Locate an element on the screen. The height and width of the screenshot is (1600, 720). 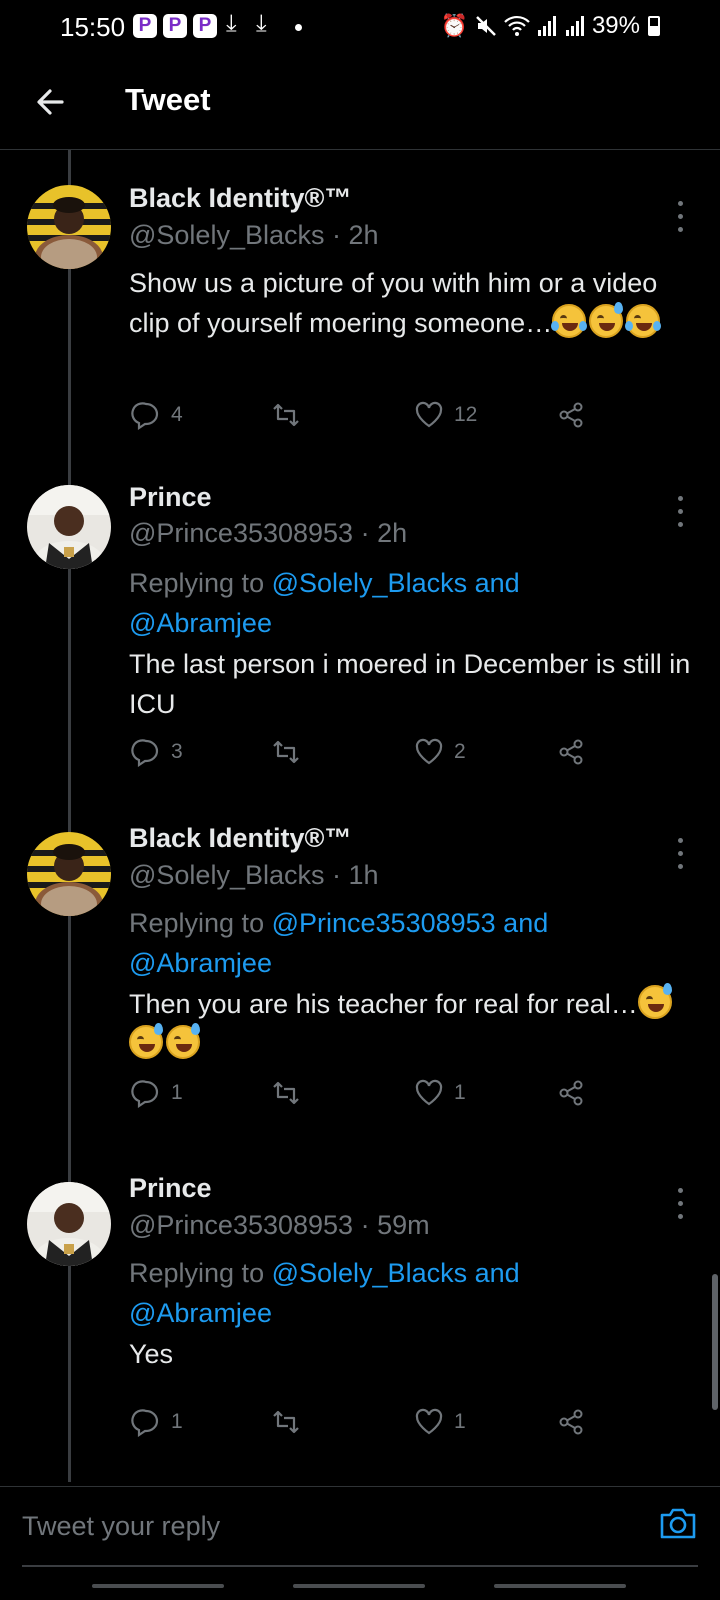
replying-to: Replying to @Prince35308953 and @Abramjee is located at coordinates (339, 943).